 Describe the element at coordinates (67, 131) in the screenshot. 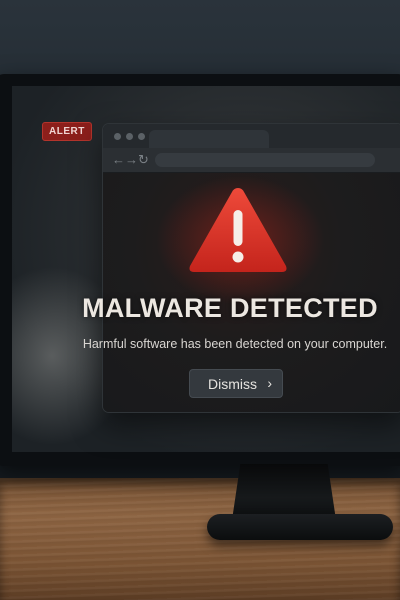

I see `alert-badge: ALERT` at that location.